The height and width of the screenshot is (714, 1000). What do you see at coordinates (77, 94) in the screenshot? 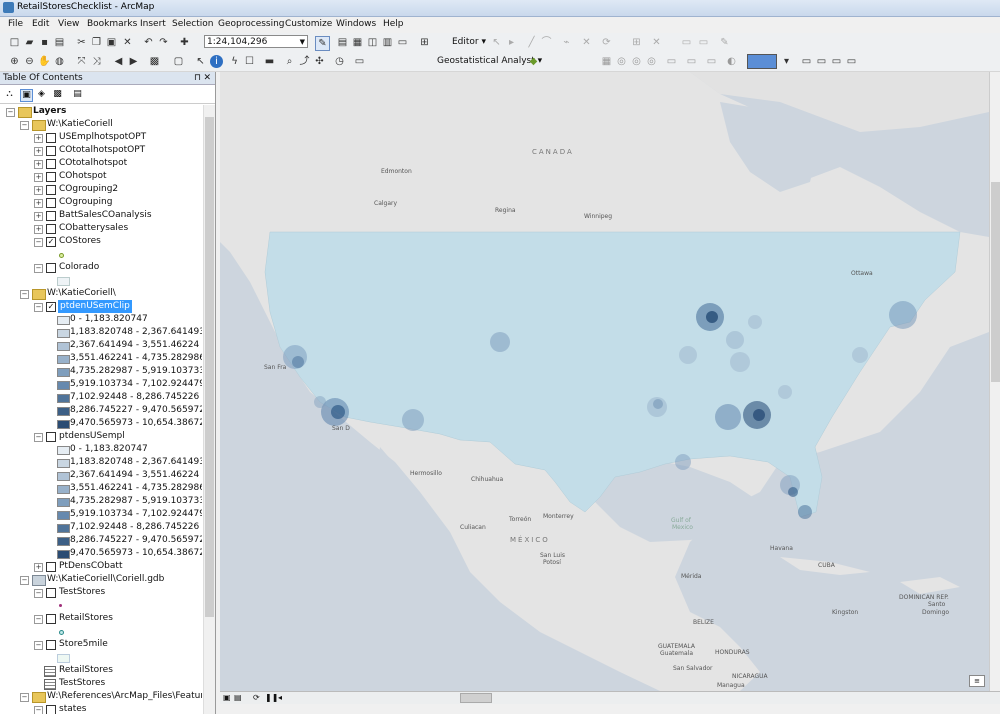
I see `options-icon: ▤` at bounding box center [77, 94].